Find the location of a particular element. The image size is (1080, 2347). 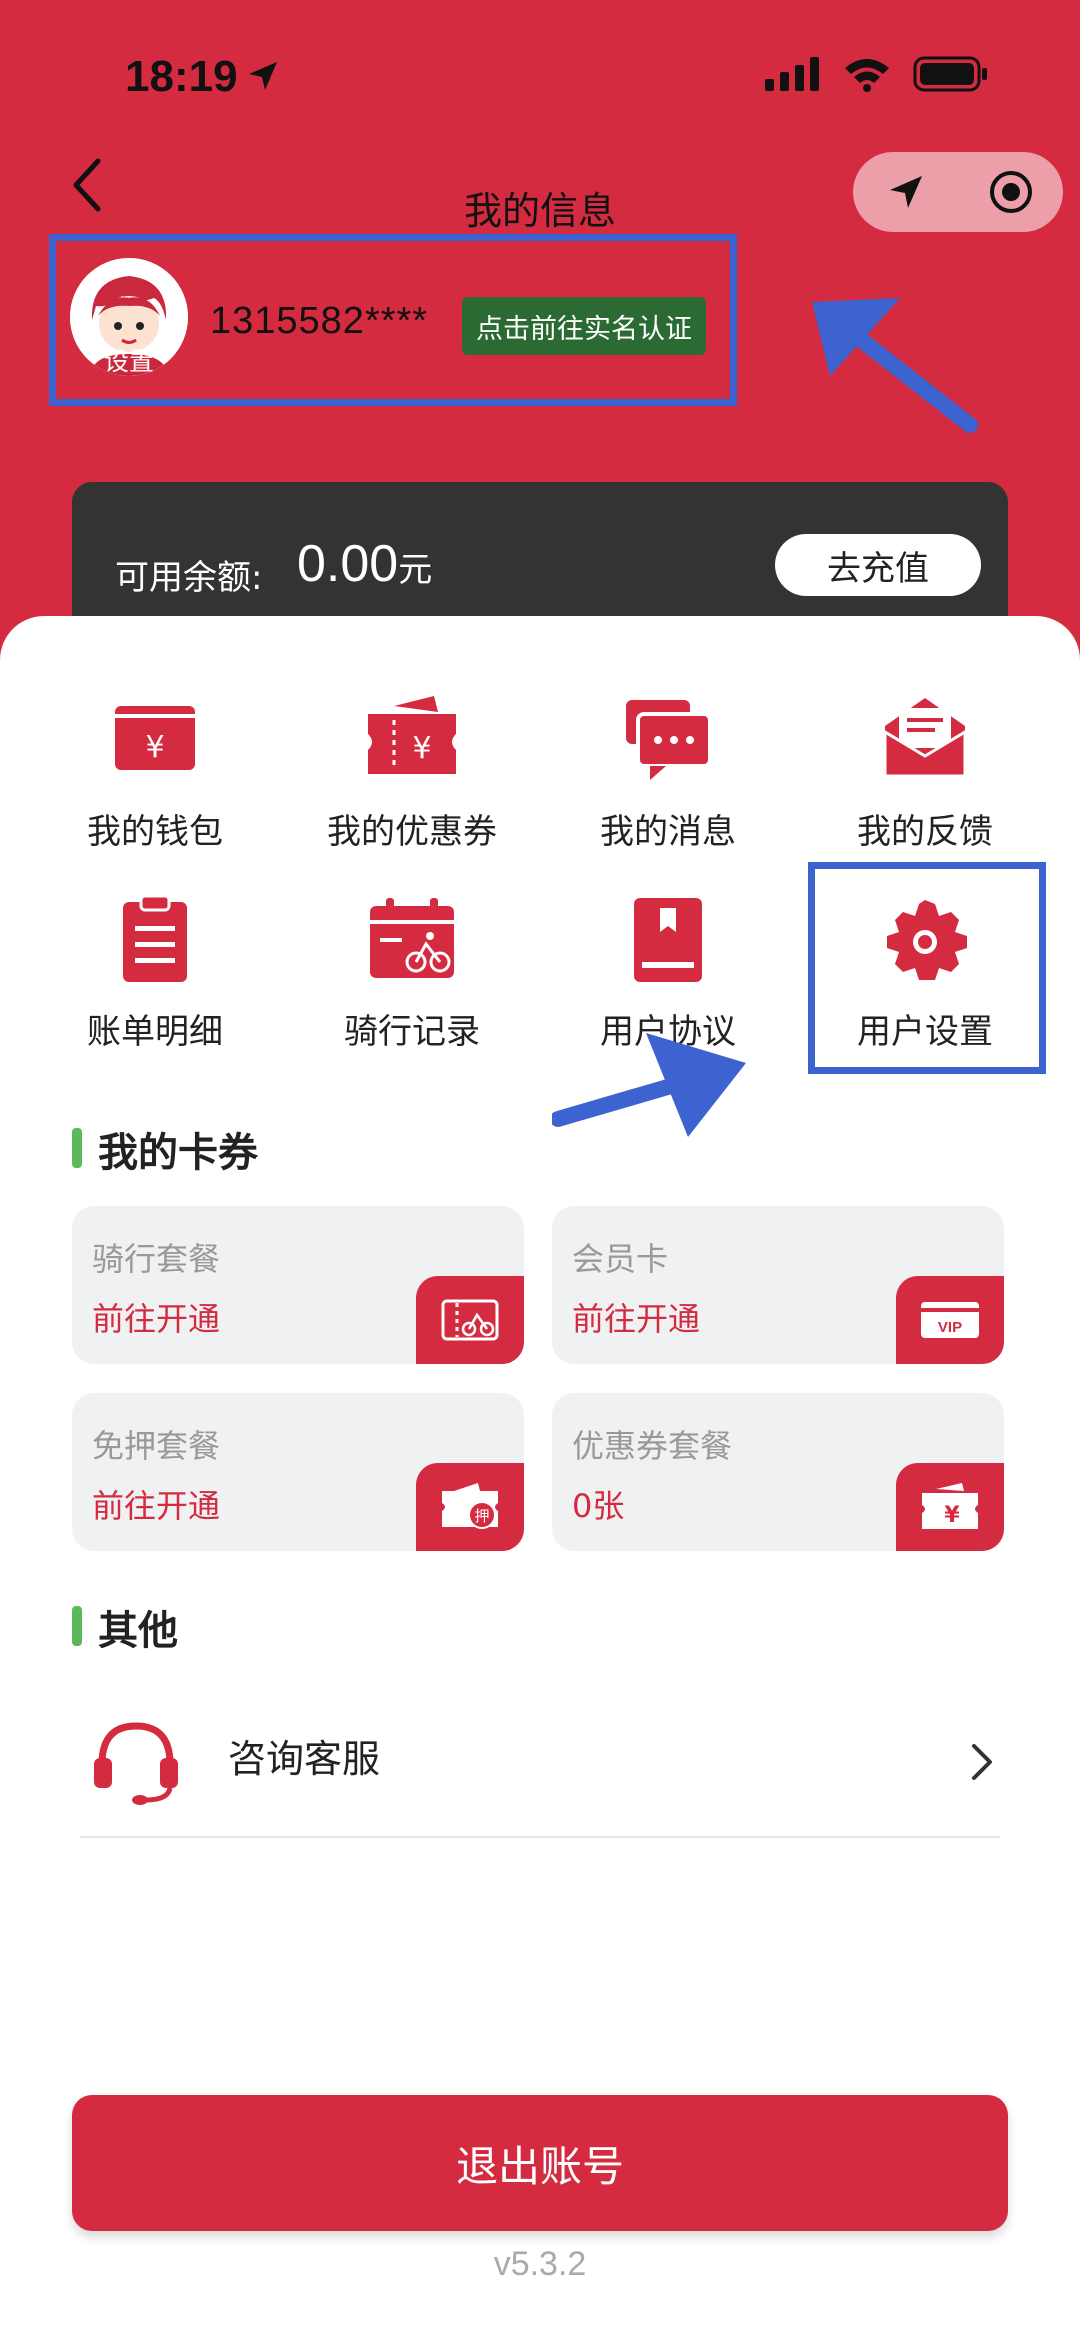

menu-item-wallet: ¥ 我的钱包 is located at coordinates (155, 772).